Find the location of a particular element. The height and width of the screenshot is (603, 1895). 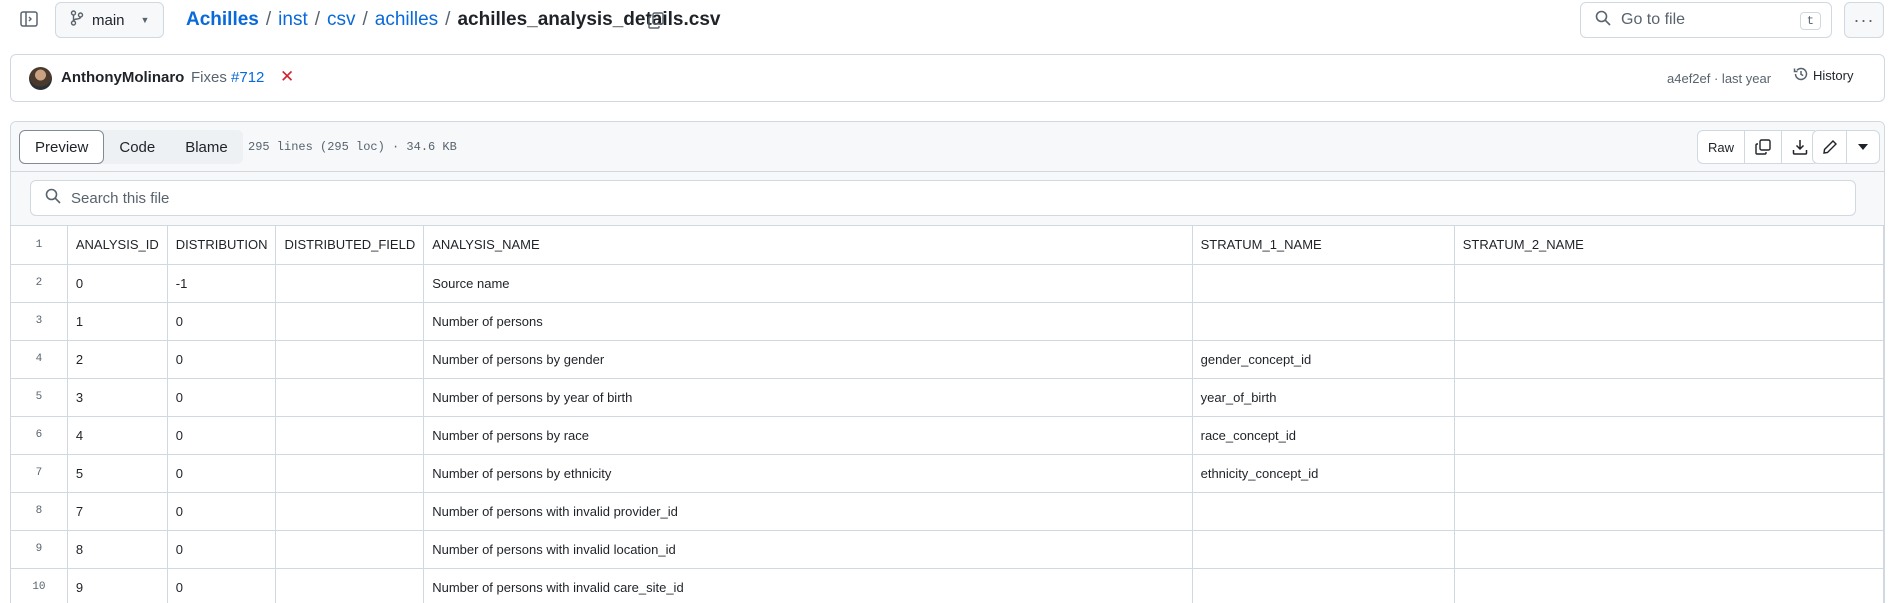

more-options-button: ··· is located at coordinates (1864, 20).